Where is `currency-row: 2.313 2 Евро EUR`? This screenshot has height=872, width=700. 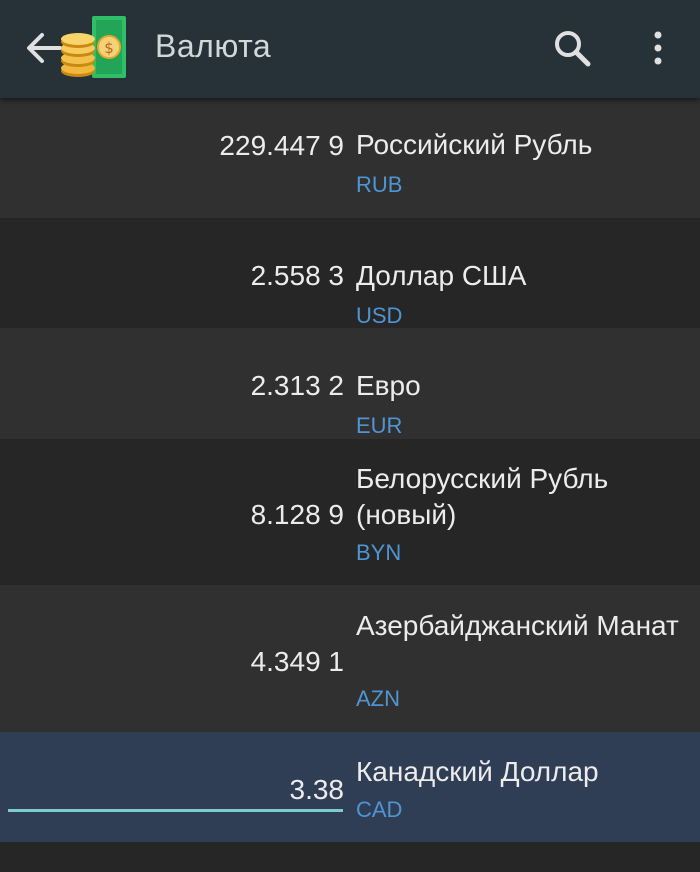
currency-row: 2.313 2 Евро EUR is located at coordinates (350, 383).